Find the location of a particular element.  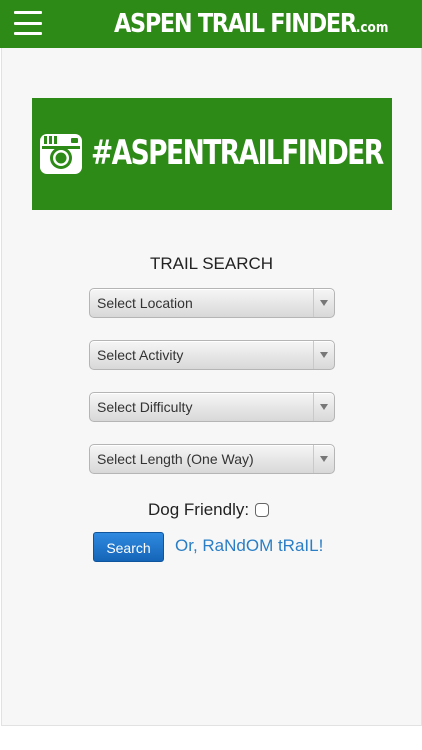

dog-friendly-label: Dog Friendly: is located at coordinates (199, 509).